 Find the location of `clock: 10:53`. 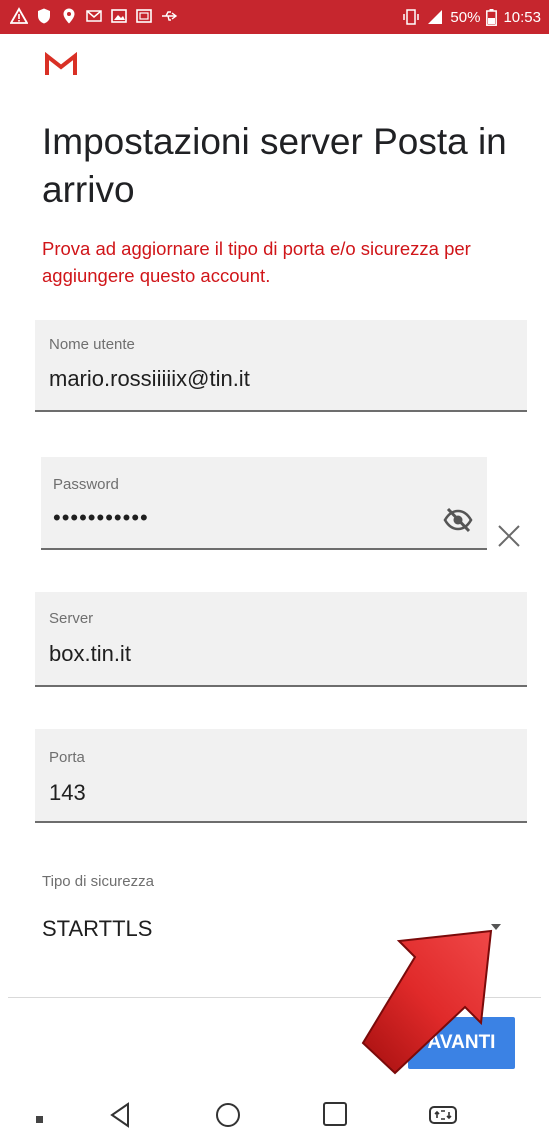

clock: 10:53 is located at coordinates (522, 17).